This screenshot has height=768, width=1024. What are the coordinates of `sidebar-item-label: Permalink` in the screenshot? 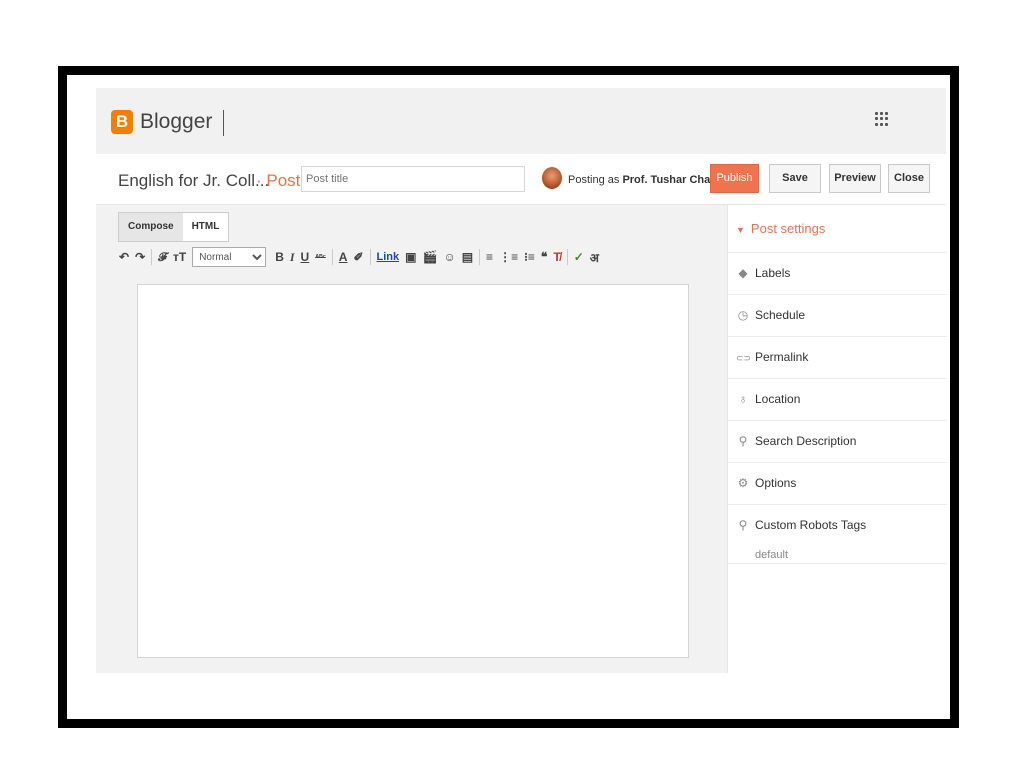 It's located at (782, 357).